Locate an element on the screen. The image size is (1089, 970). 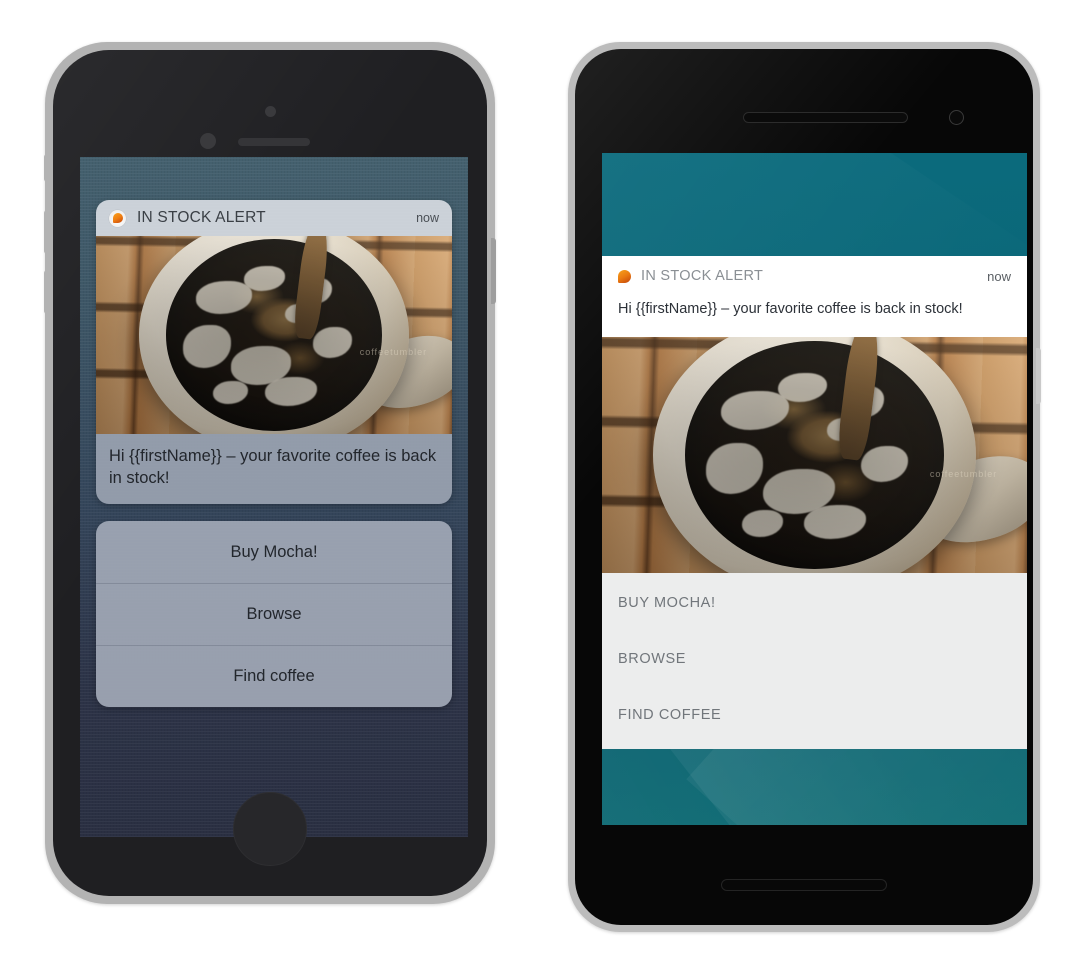
ios-notification-image: coffeetumbler is located at coordinates (274, 335).